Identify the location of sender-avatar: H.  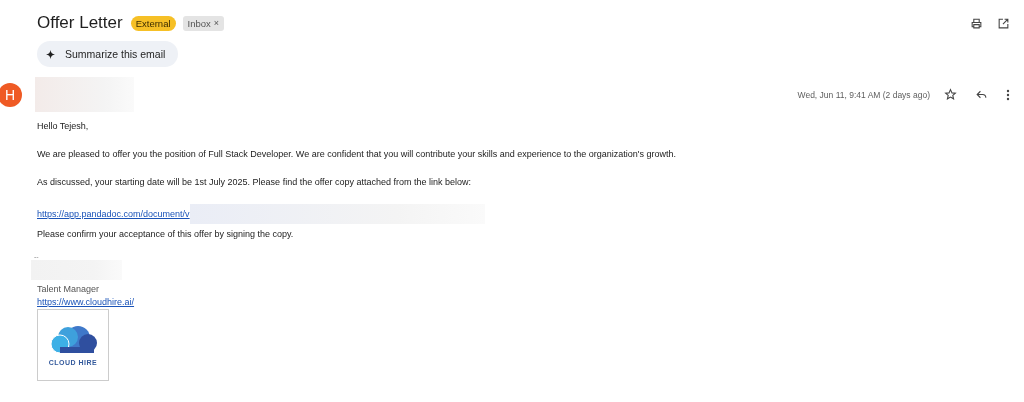
(11, 94).